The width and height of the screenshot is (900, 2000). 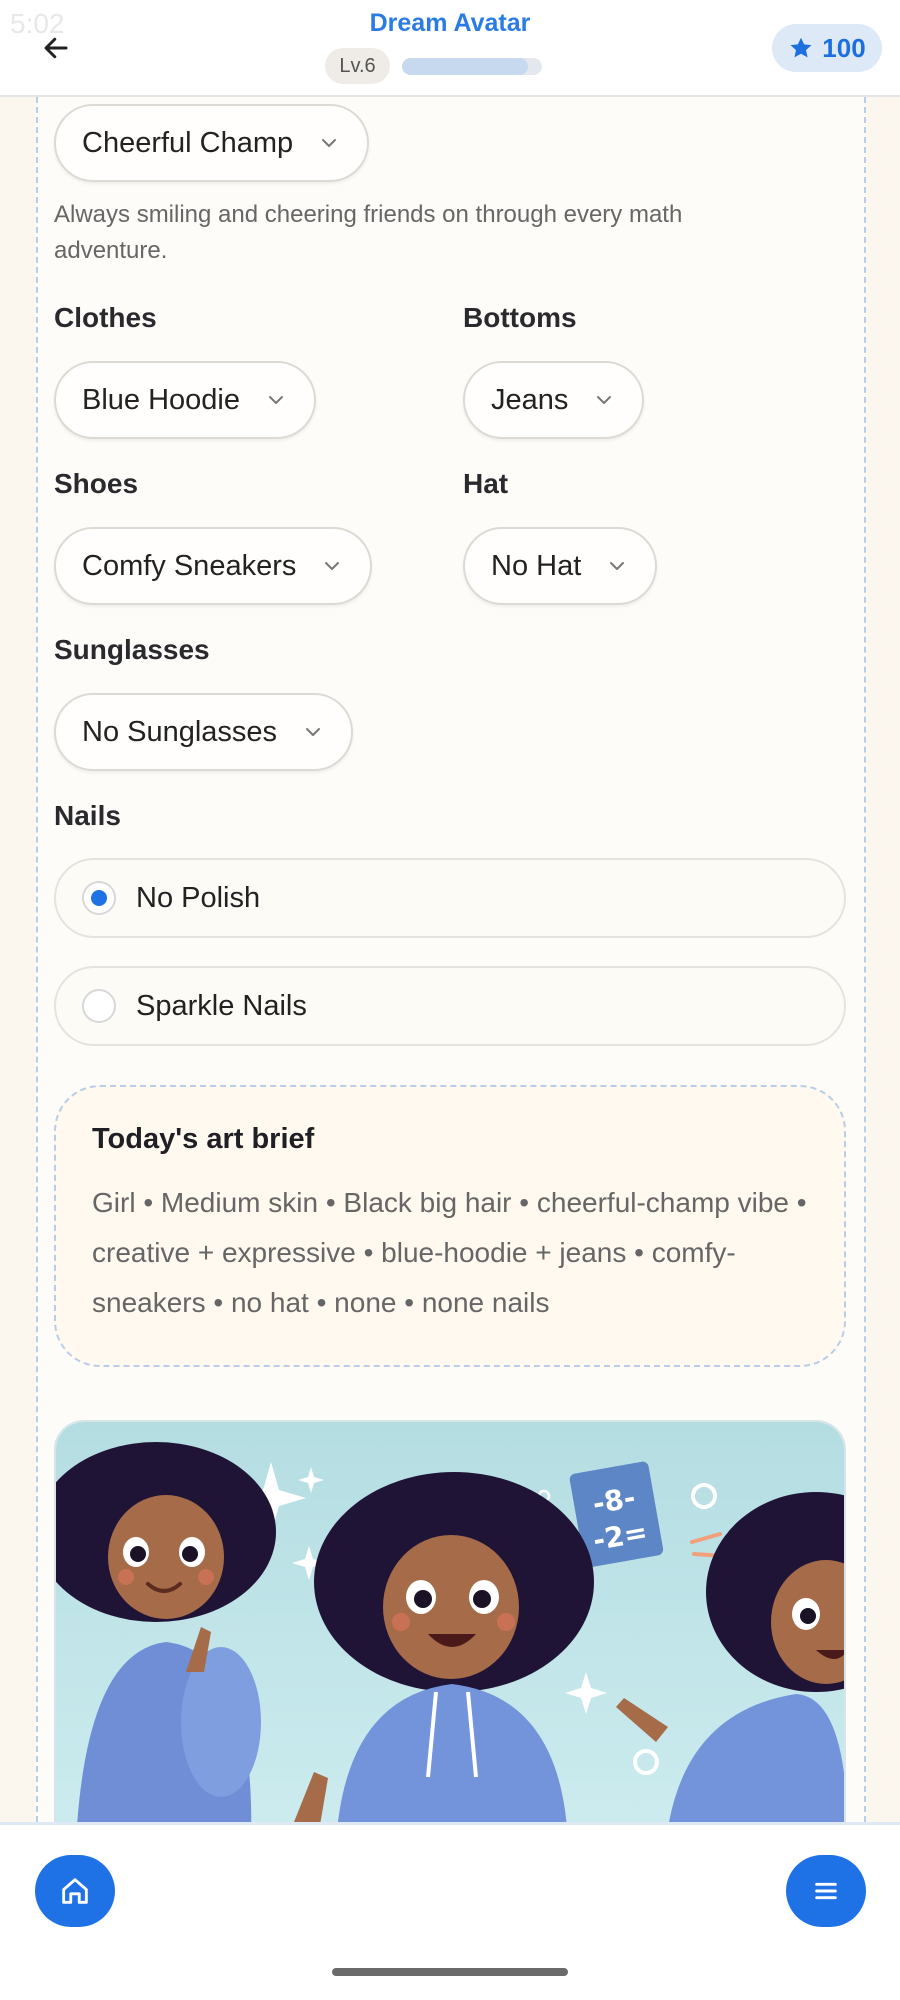 I want to click on page-title: Dream Avatar, so click(x=450, y=23).